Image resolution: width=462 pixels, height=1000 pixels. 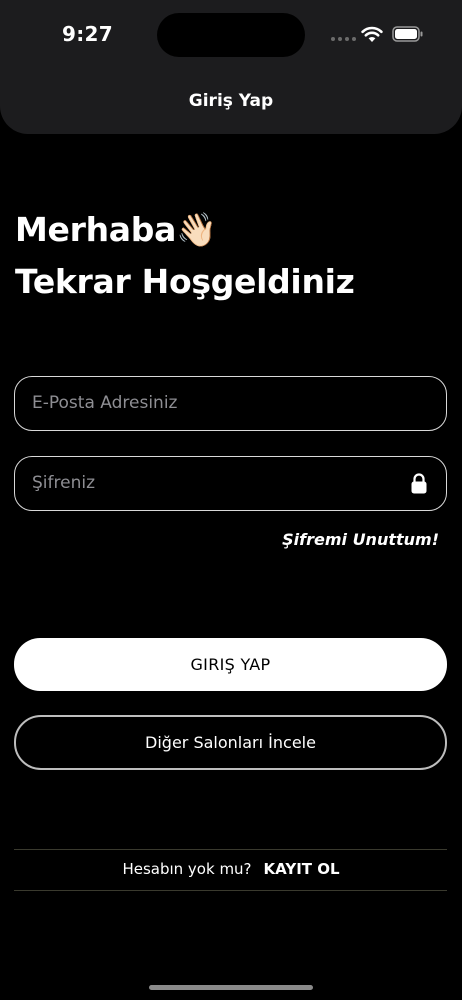 I want to click on home-indicator, so click(x=231, y=987).